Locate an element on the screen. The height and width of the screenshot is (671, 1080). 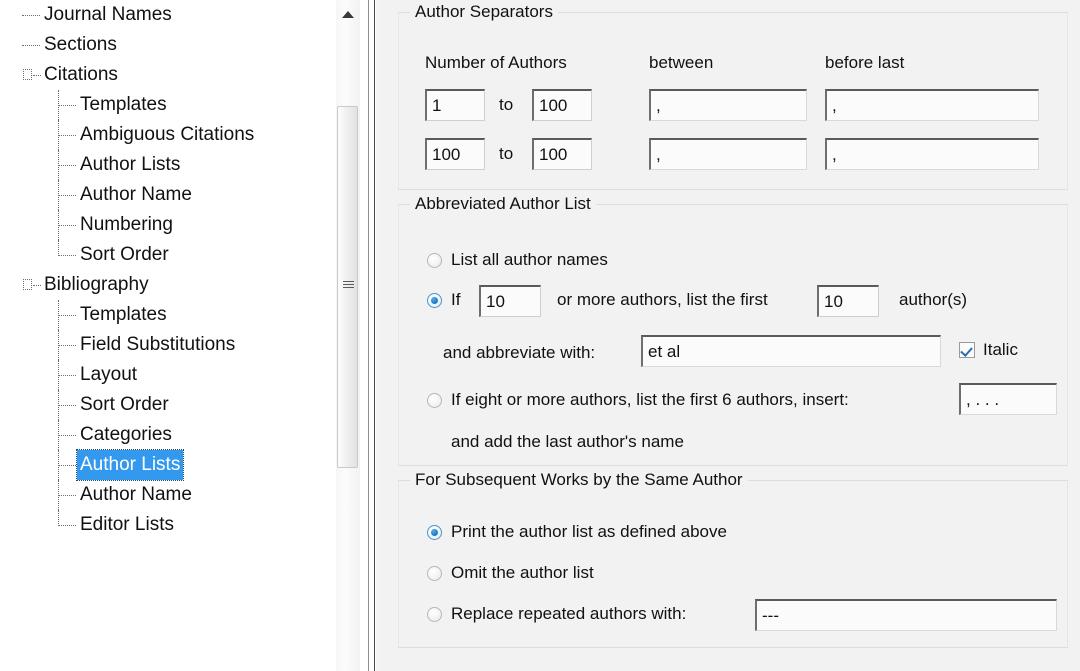
authors-from-field-row2: 100 is located at coordinates (455, 154).